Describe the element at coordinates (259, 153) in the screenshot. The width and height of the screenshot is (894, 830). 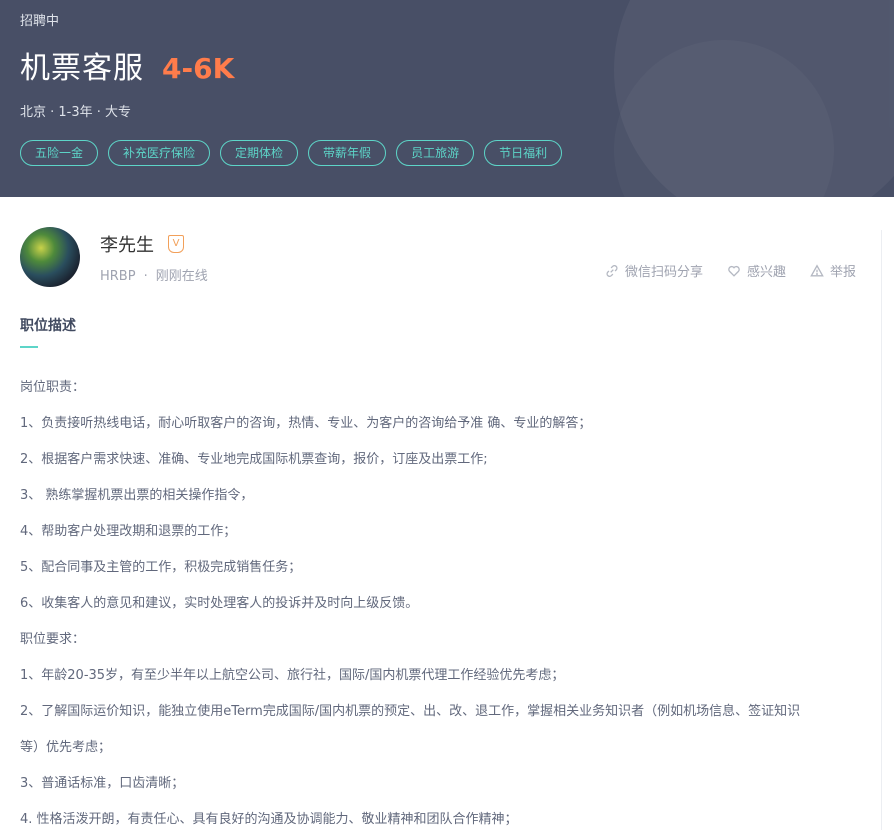
I see `benefit-tag: 定期体检` at that location.